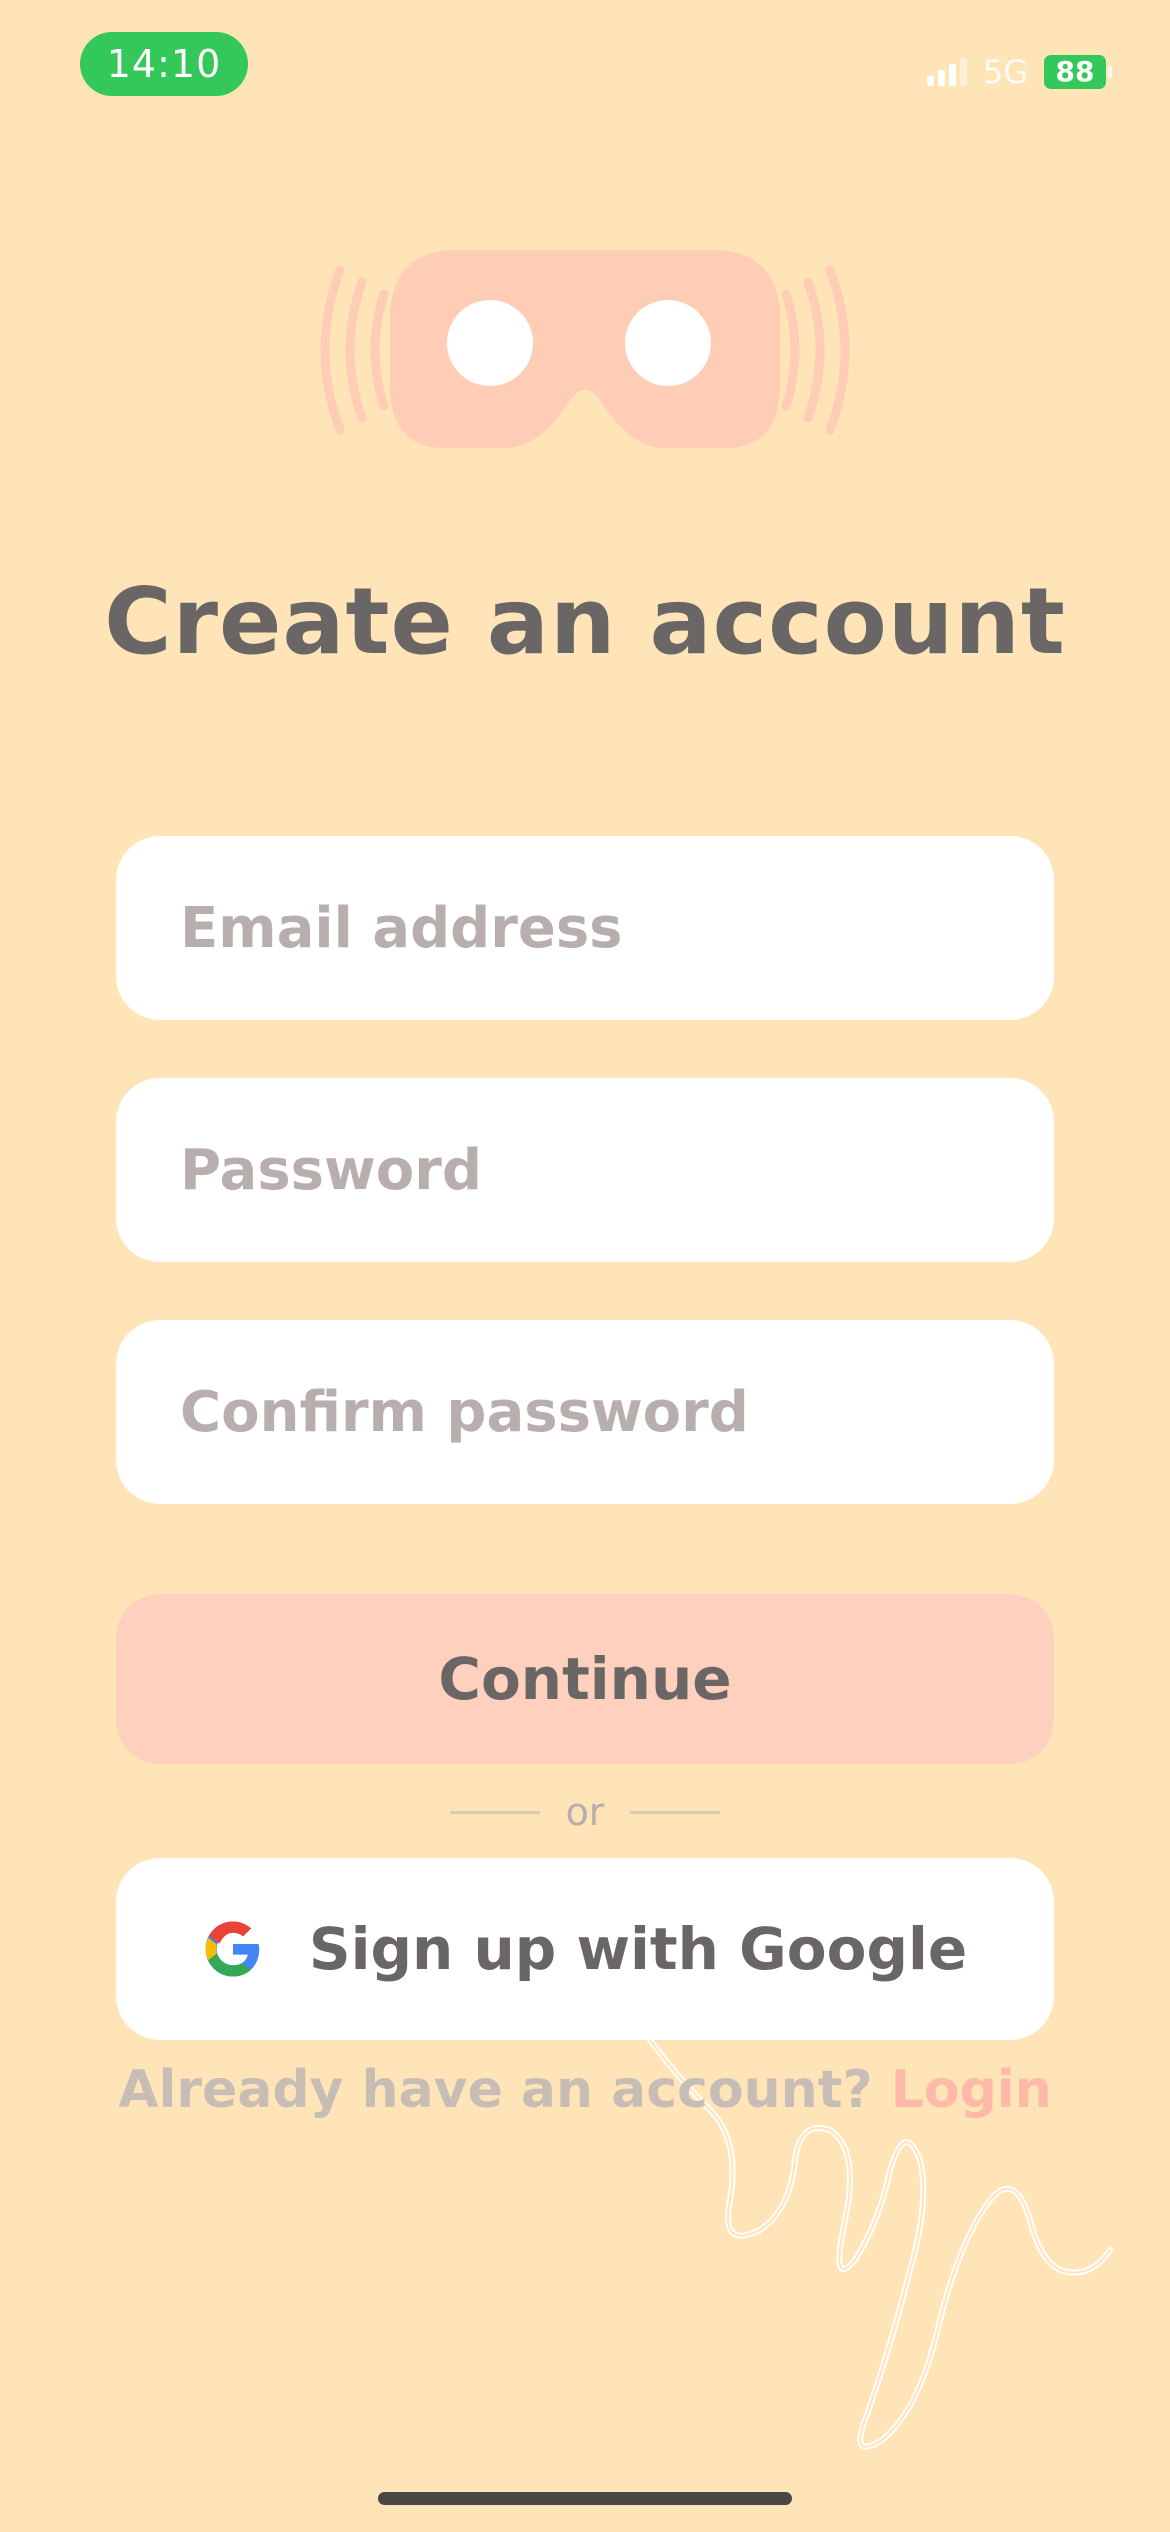  I want to click on login-prompt: Already have an account? Login, so click(585, 2090).